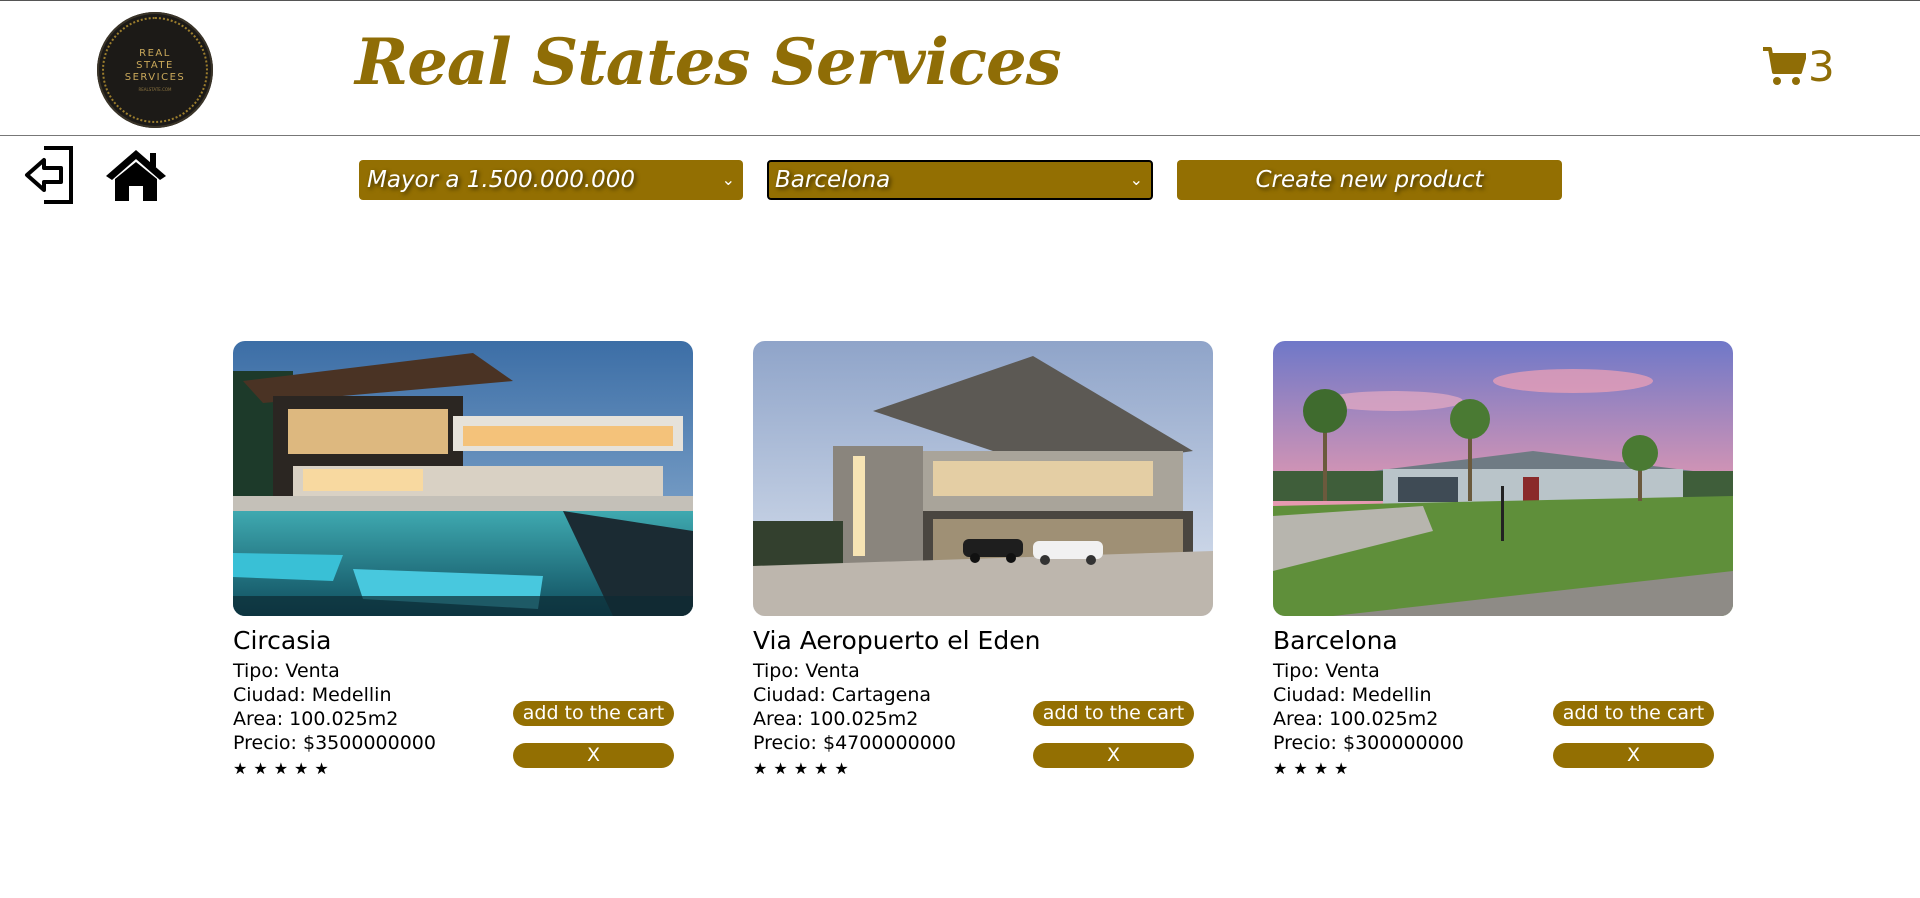  I want to click on cart-button: 3, so click(1798, 67).